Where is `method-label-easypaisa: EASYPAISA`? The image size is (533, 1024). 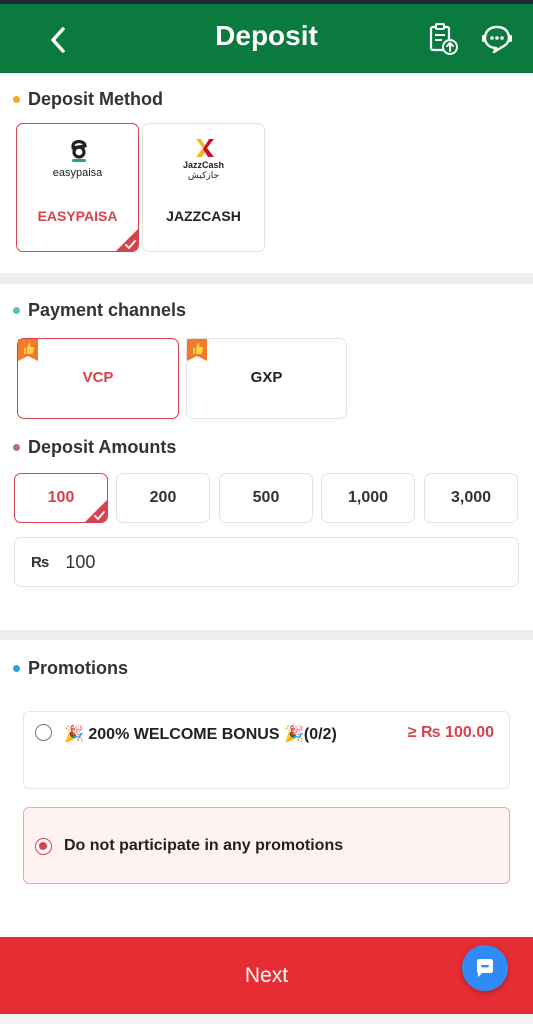
method-label-easypaisa: EASYPAISA is located at coordinates (77, 216).